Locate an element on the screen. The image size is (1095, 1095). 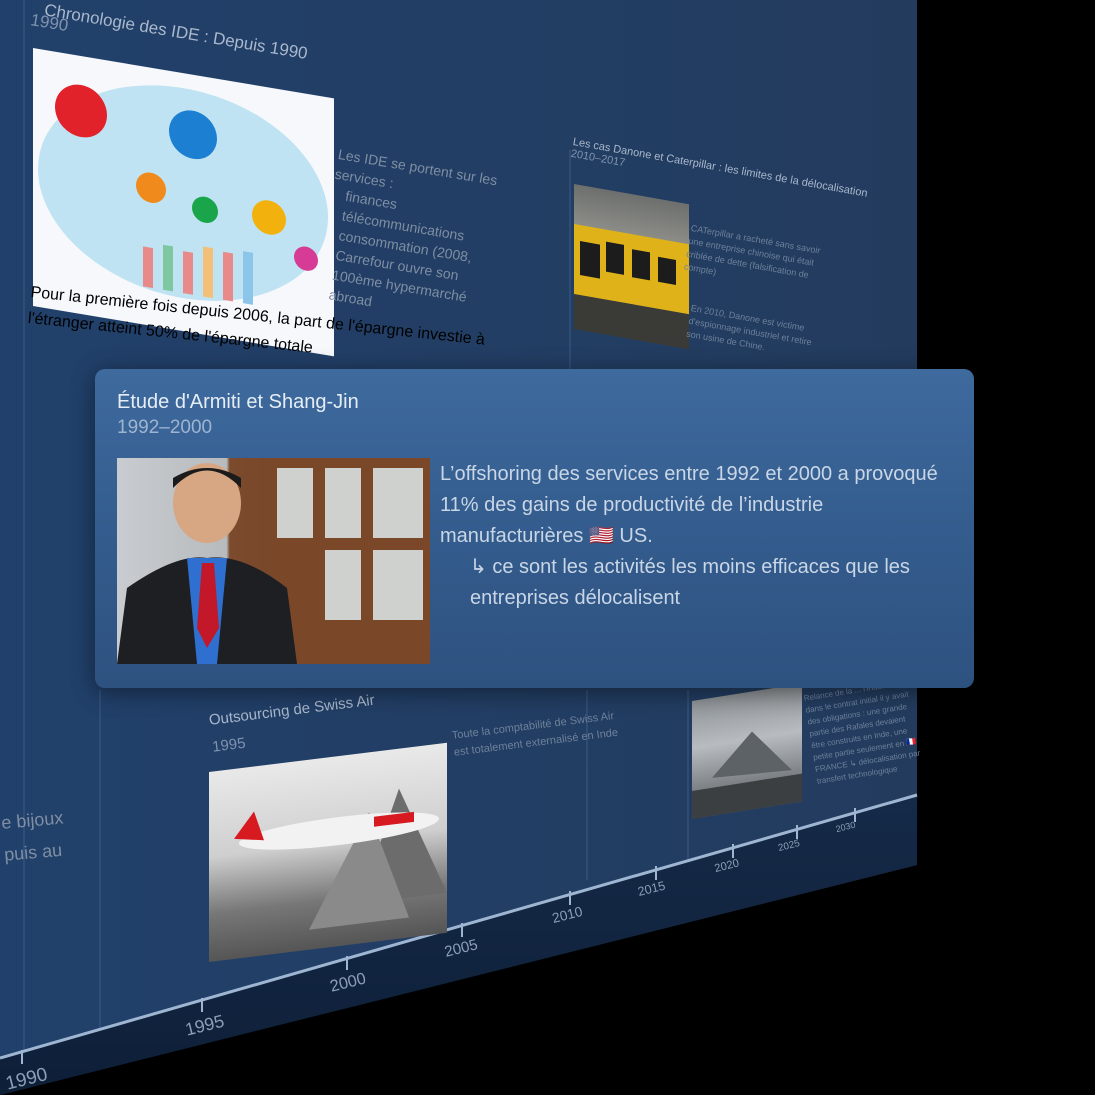
left-partial-card: e bijoux puis au is located at coordinates (33, 836).